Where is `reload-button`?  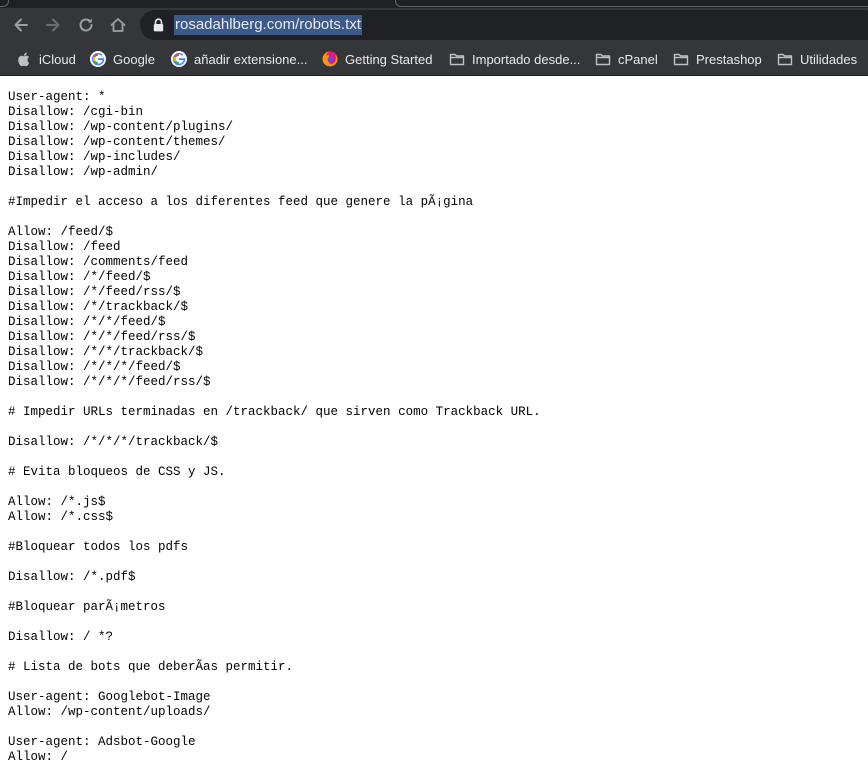 reload-button is located at coordinates (86, 25).